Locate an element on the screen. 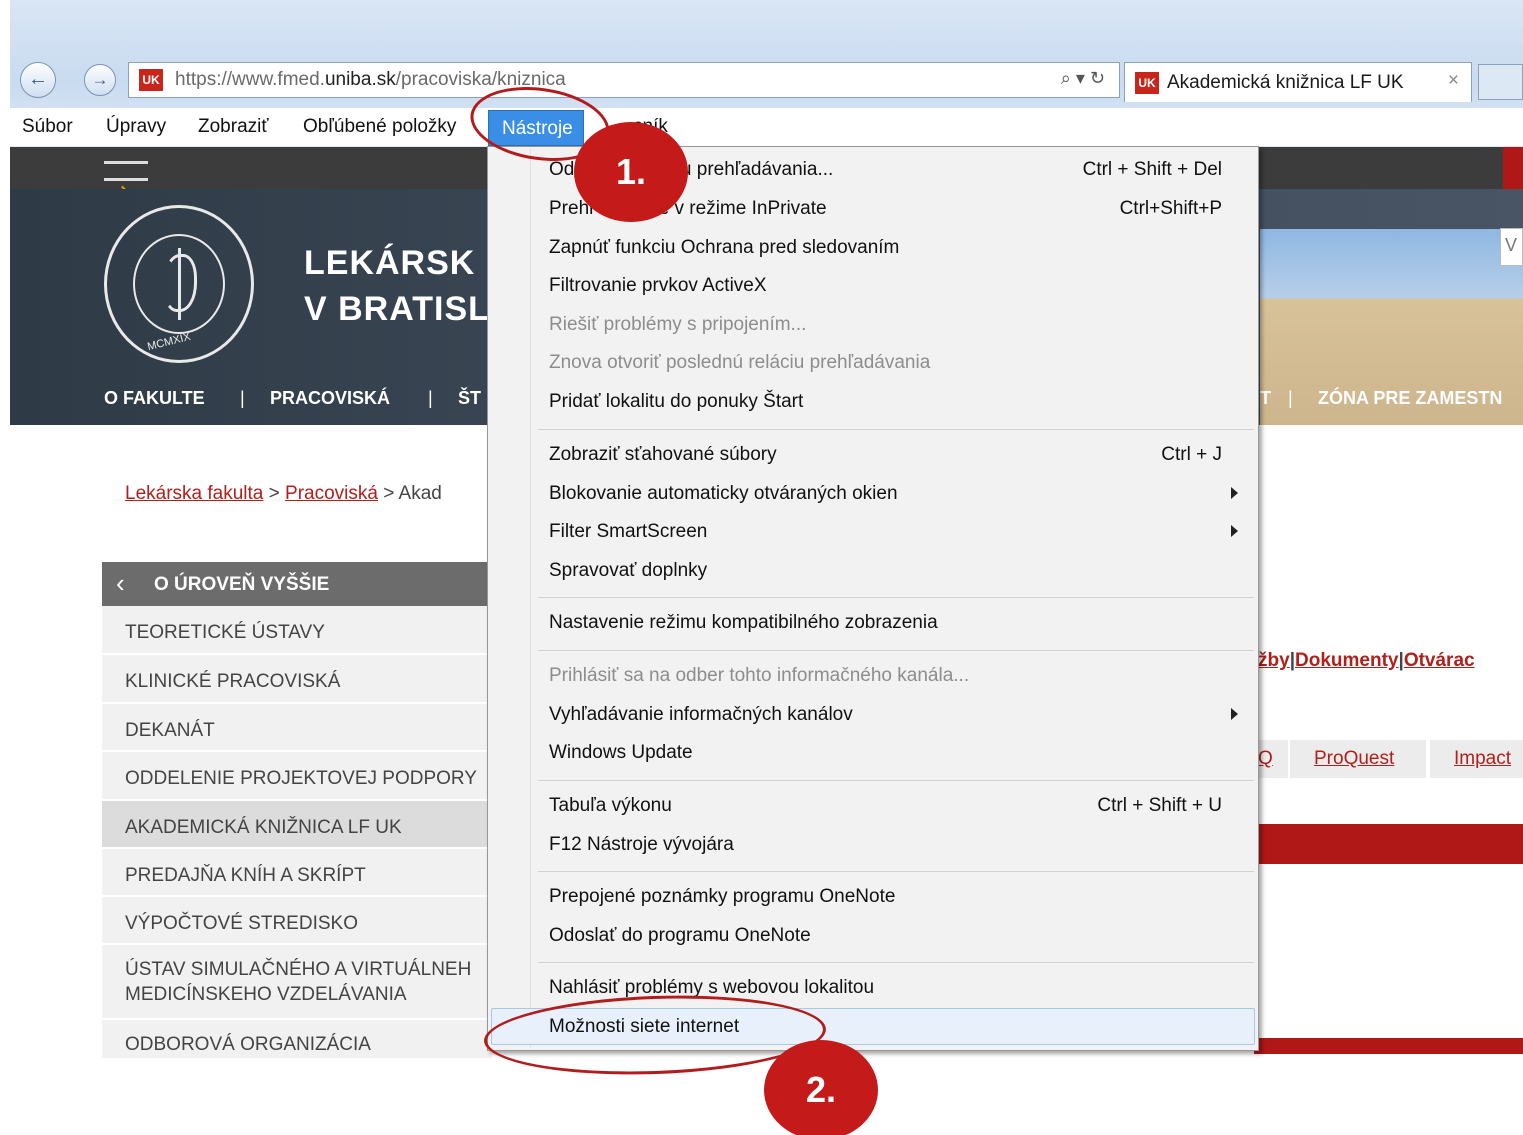 This screenshot has width=1523, height=1135. menu-upravy: Úpravy is located at coordinates (136, 127).